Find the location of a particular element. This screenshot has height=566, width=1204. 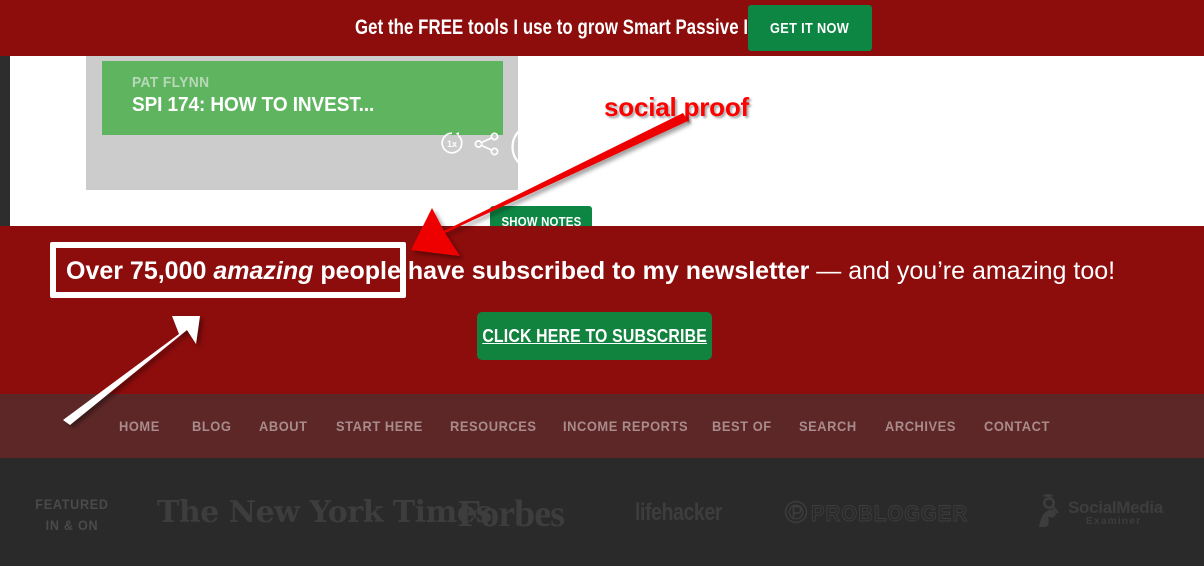

nav-item-start-here: START HERE is located at coordinates (379, 426).